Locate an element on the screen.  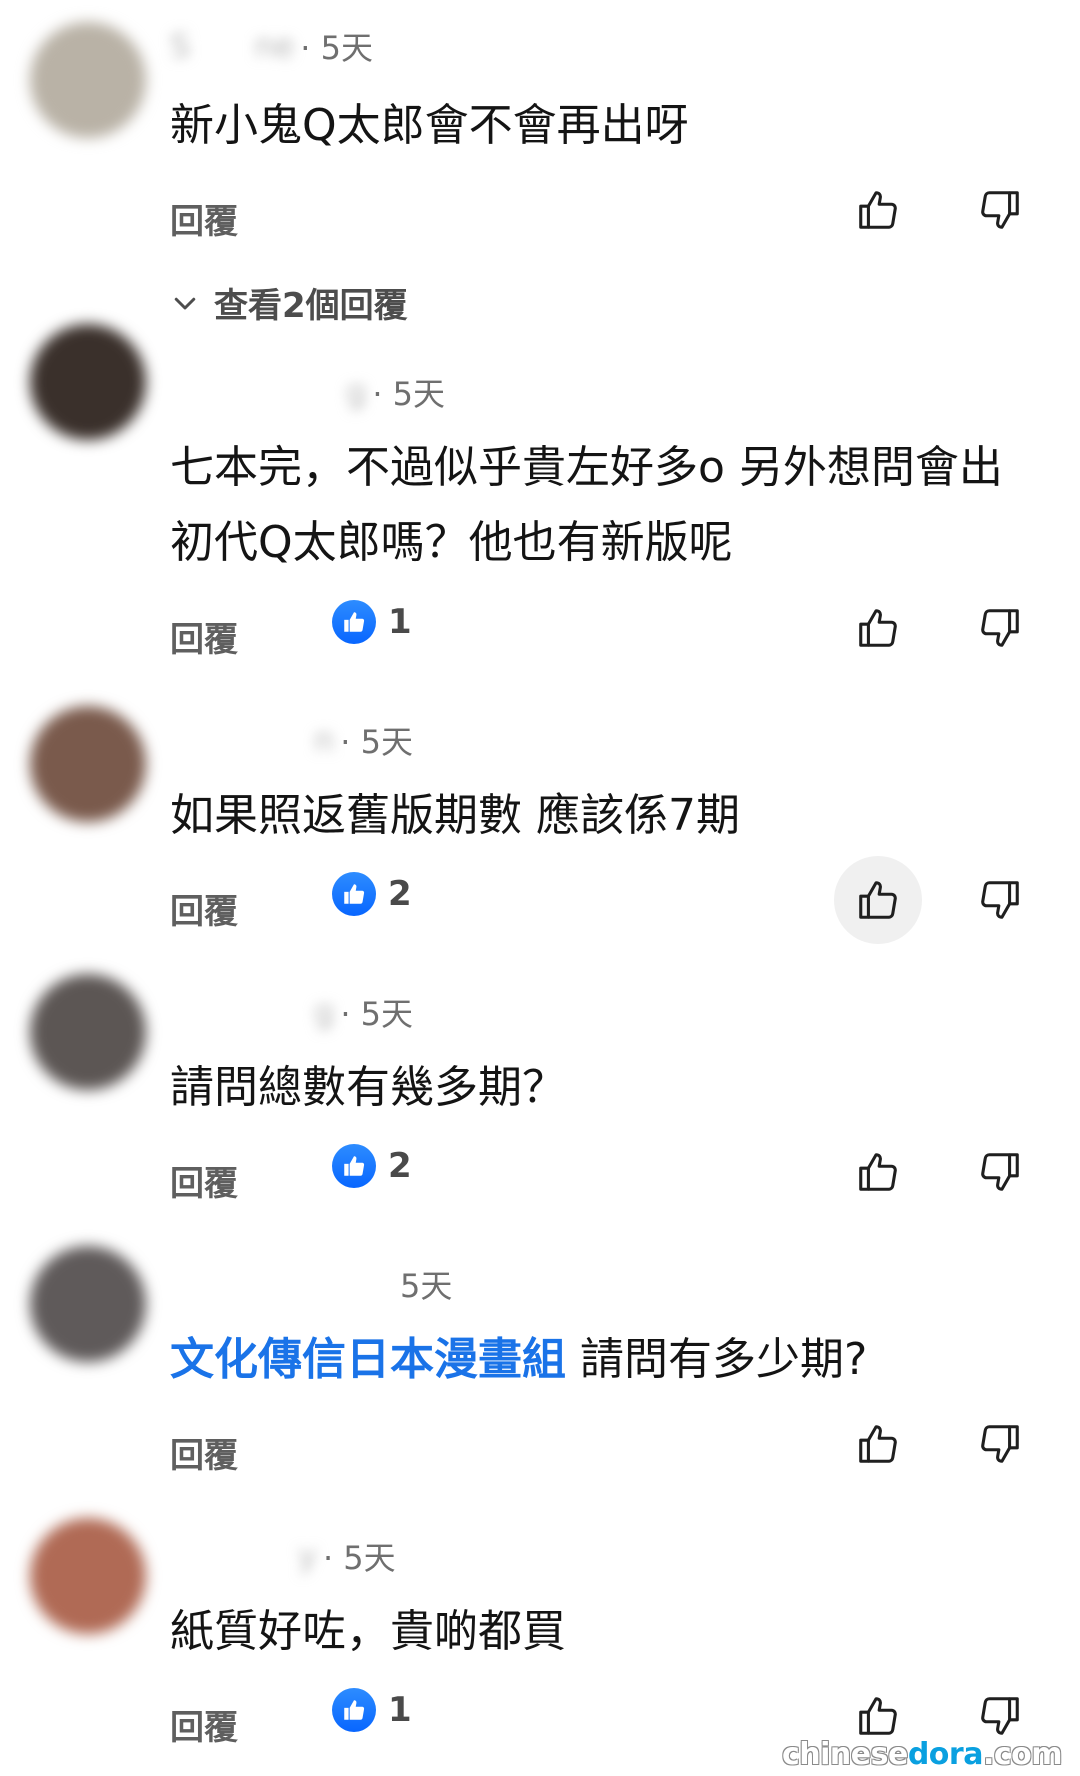
comment-body: 請問有多少期? is located at coordinates (724, 1359).